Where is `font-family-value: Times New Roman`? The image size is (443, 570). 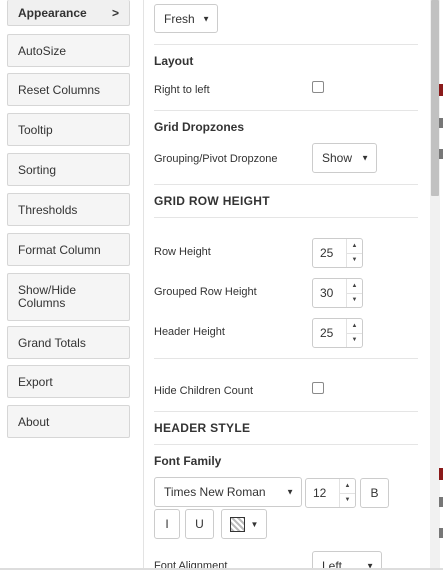
font-family-value: Times New Roman is located at coordinates (215, 492).